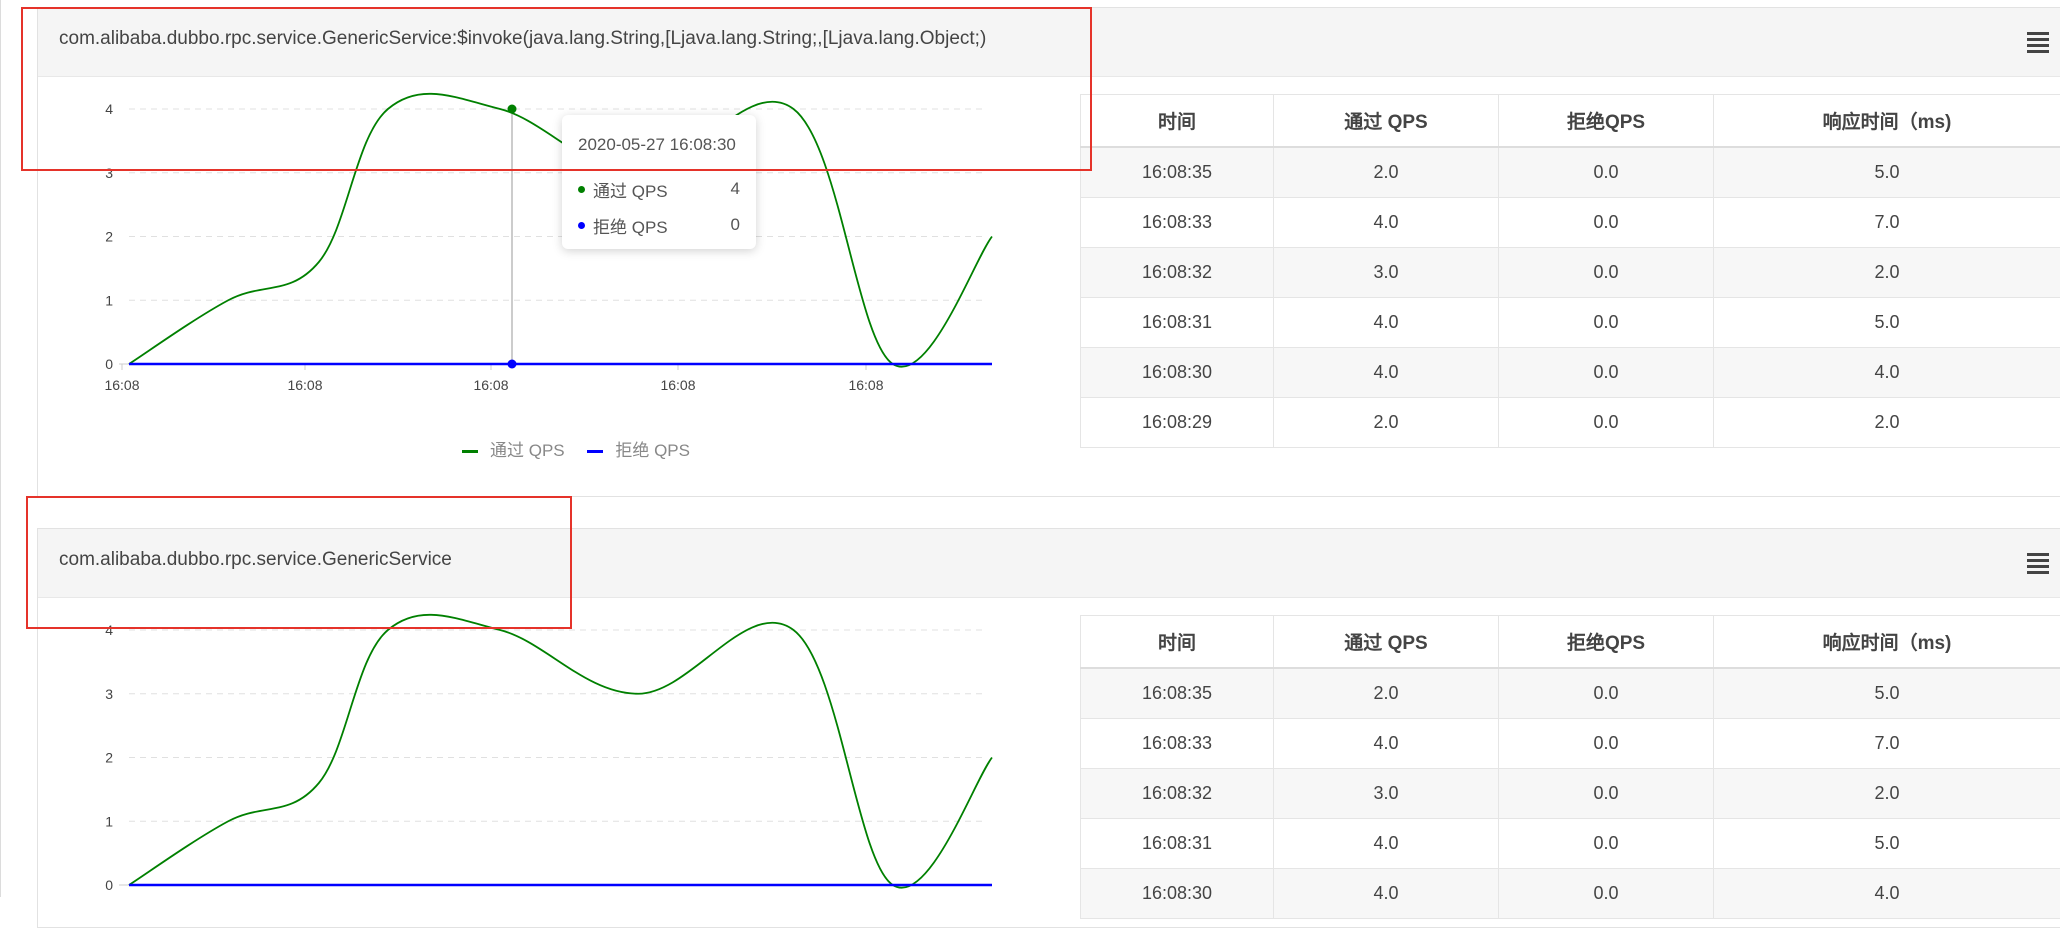 This screenshot has width=2060, height=929. I want to click on pass-qps-line, so click(560, 751).